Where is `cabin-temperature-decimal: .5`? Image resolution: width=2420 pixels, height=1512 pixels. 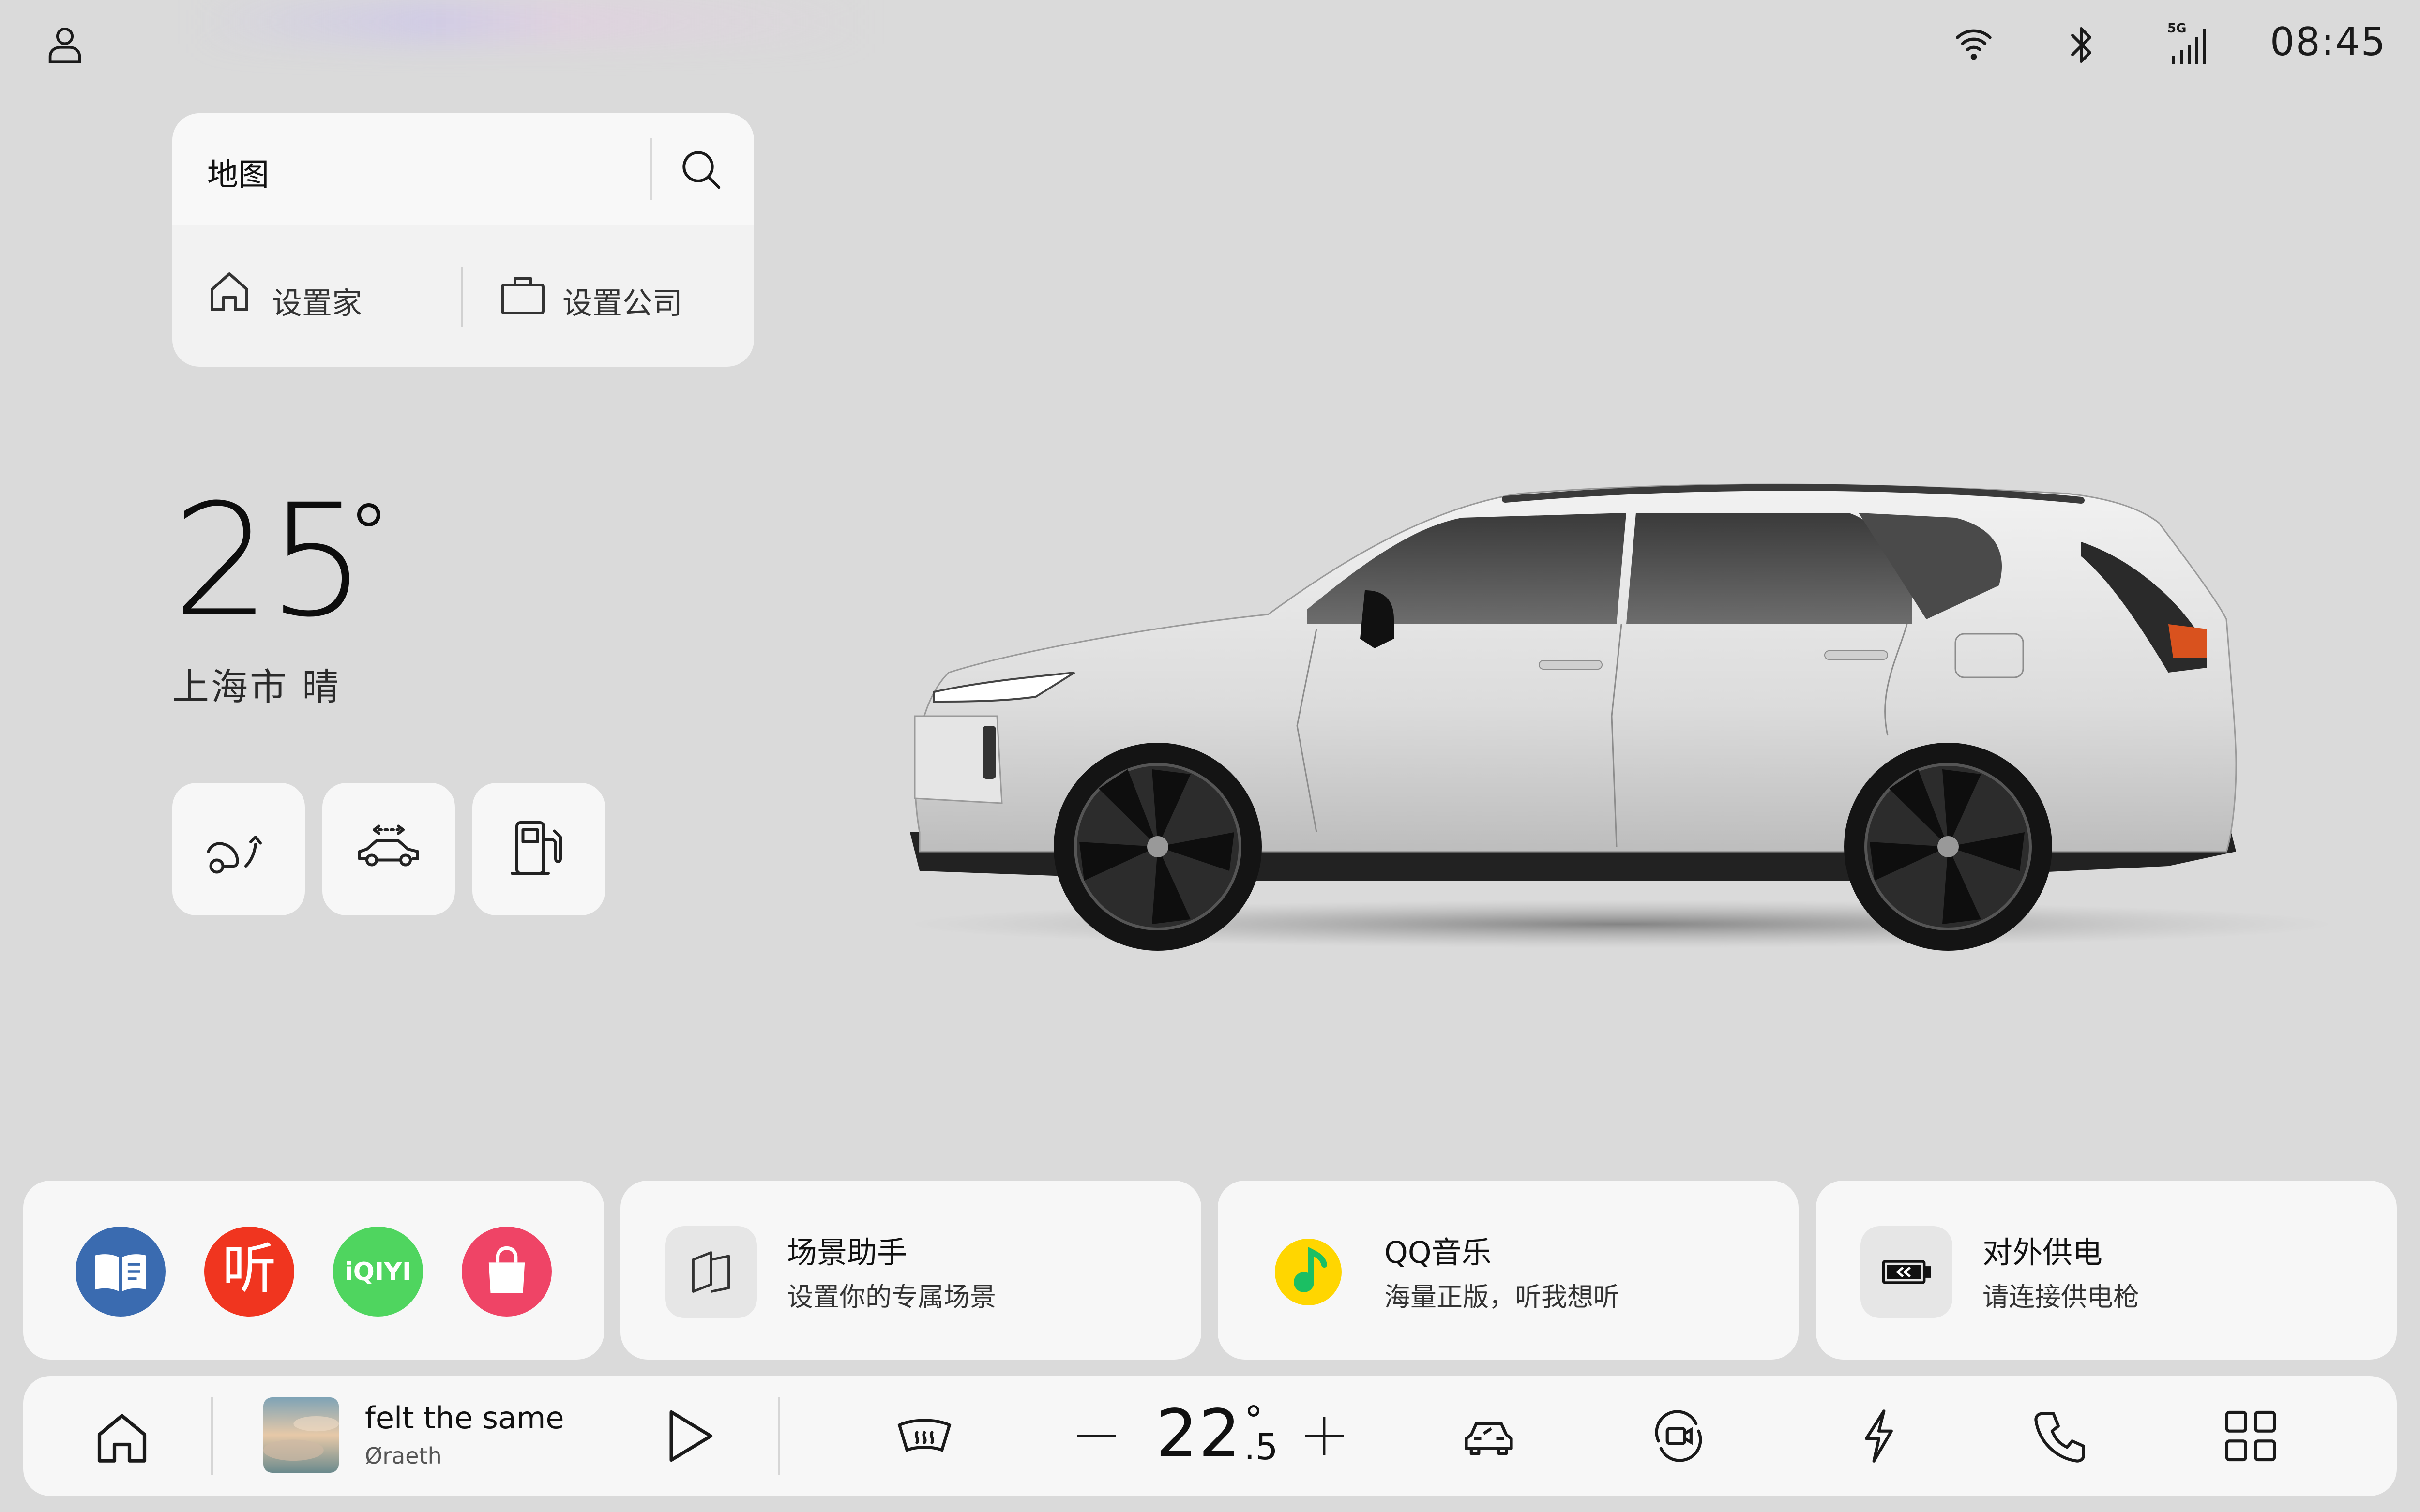 cabin-temperature-decimal: .5 is located at coordinates (1261, 1447).